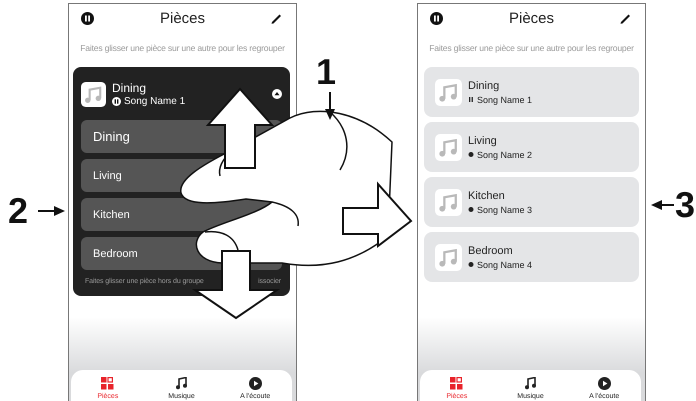 Image resolution: width=696 pixels, height=401 pixels. Describe the element at coordinates (504, 209) in the screenshot. I see `song-name: Song Name 3` at that location.